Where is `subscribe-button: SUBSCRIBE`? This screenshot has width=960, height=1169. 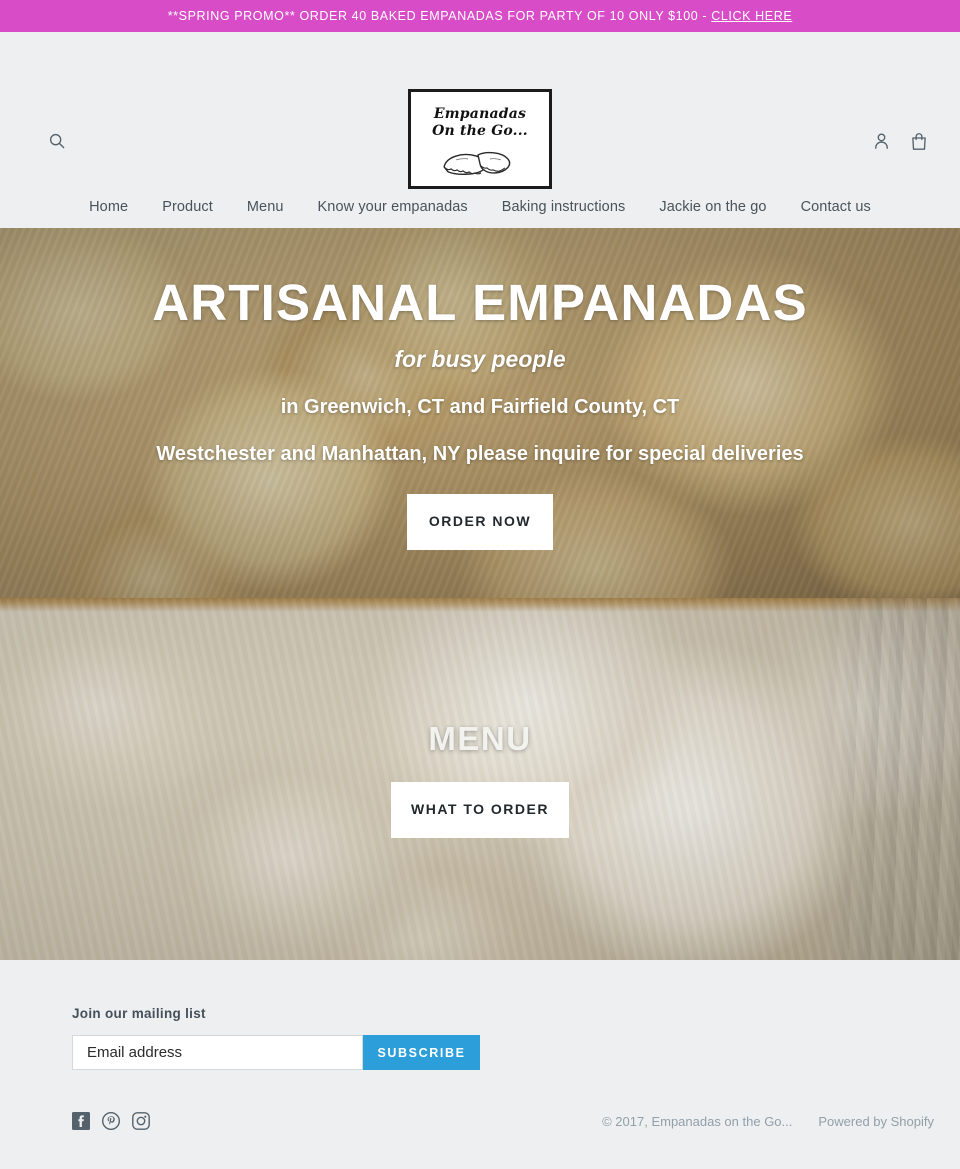
subscribe-button: SUBSCRIBE is located at coordinates (421, 1052).